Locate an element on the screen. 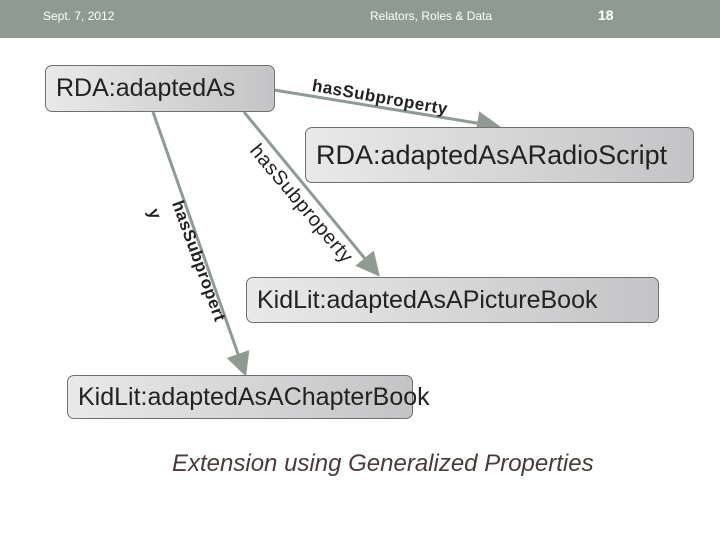 The height and width of the screenshot is (540, 720). node-radio-script: RDA:adaptedAsARadioScript is located at coordinates (499, 155).